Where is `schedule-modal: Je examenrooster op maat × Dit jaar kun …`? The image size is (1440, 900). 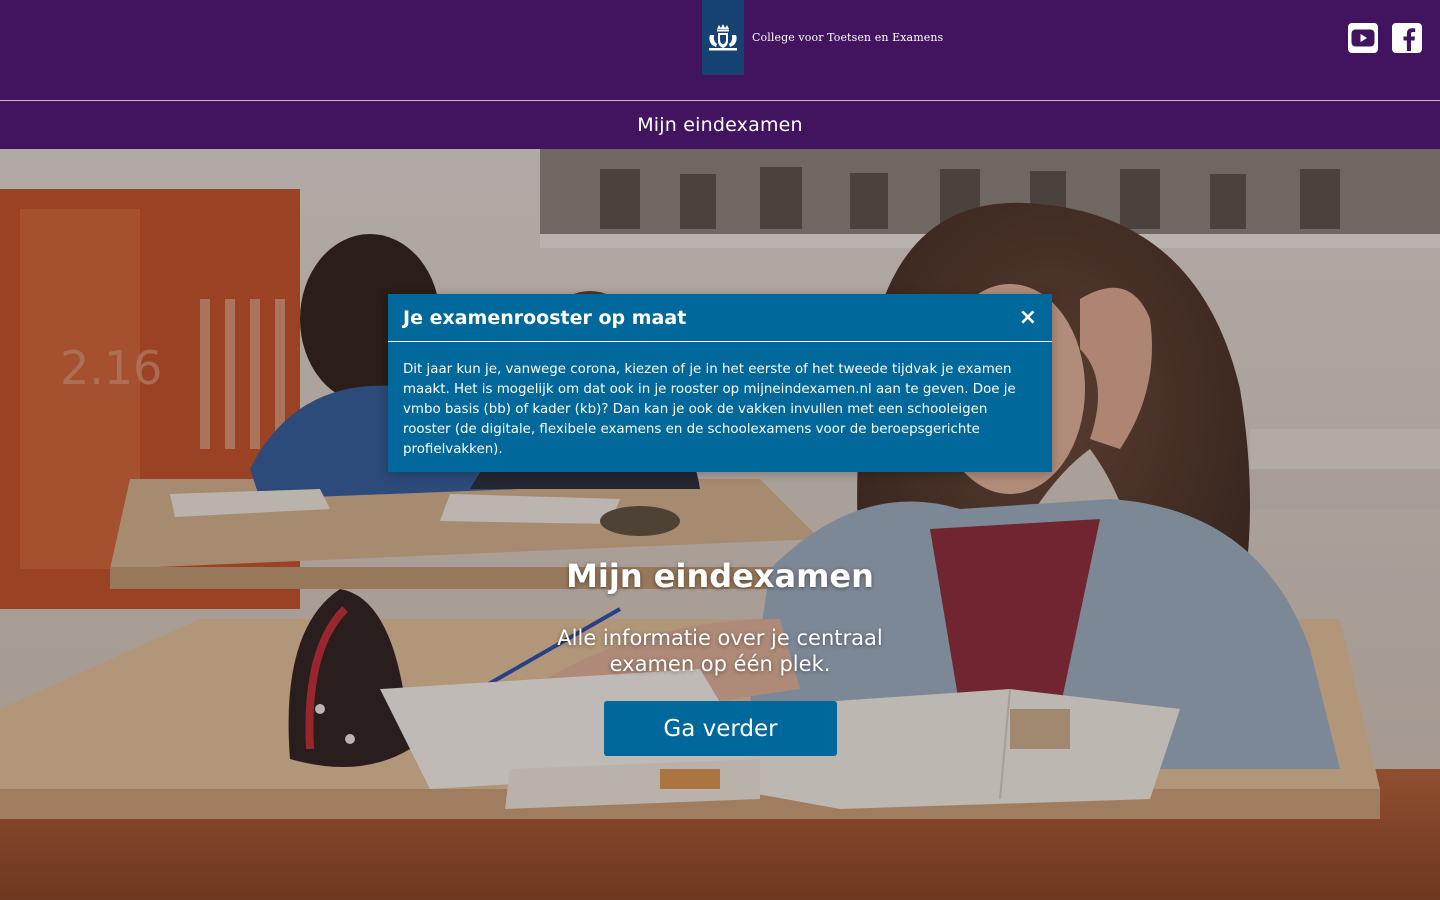
schedule-modal: Je examenrooster op maat × Dit jaar kun … is located at coordinates (720, 383).